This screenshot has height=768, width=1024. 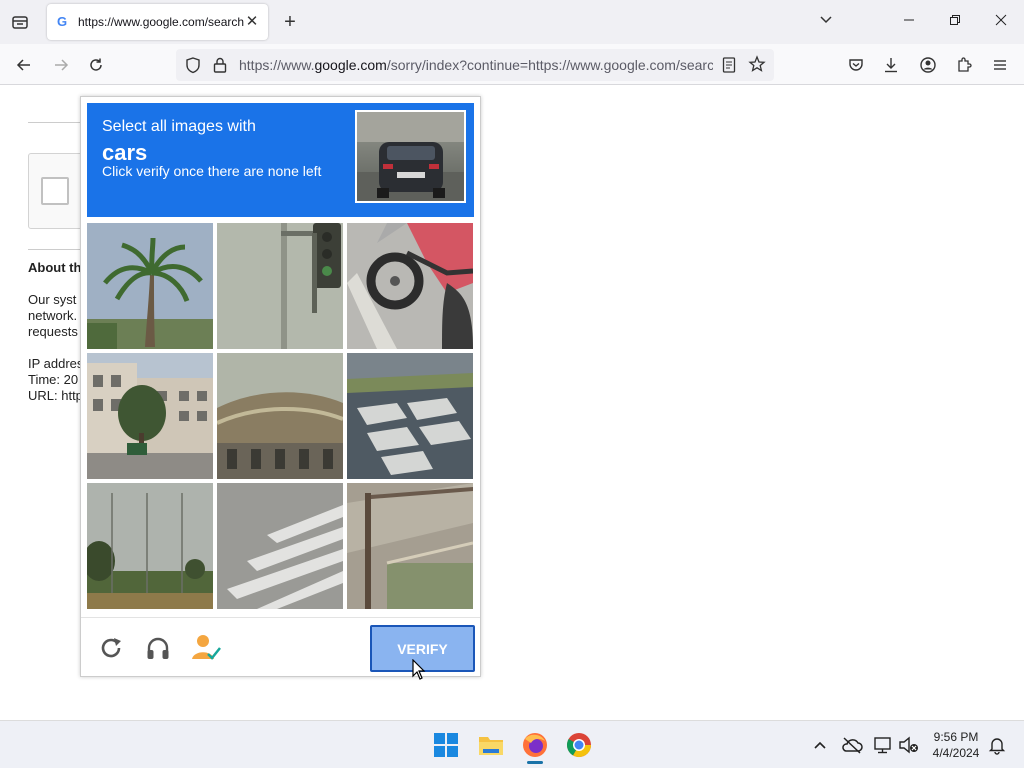 I want to click on file-explorer-button, so click(x=491, y=745).